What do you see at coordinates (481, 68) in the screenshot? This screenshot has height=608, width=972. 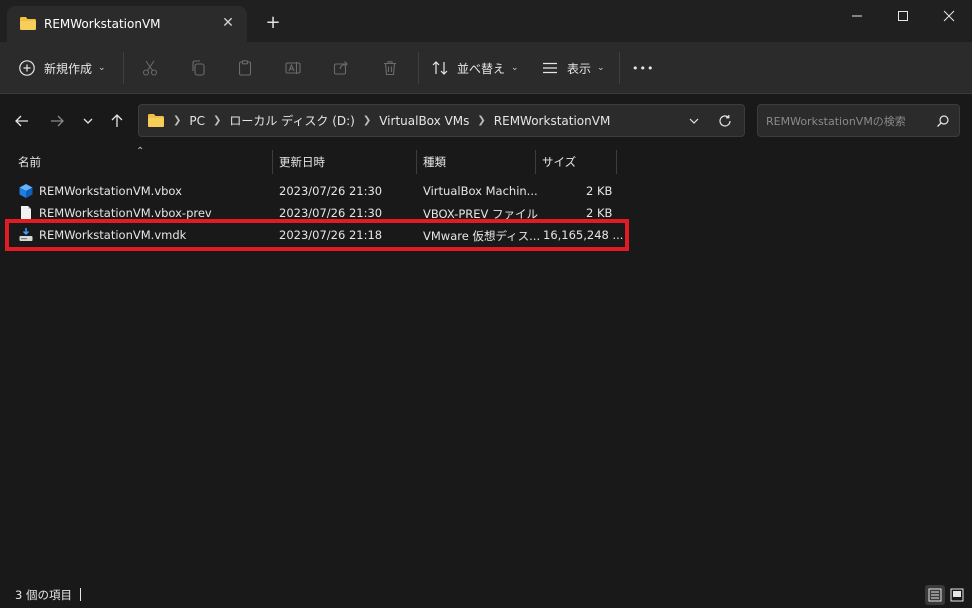 I see `sort-button-label: 並べ替え` at bounding box center [481, 68].